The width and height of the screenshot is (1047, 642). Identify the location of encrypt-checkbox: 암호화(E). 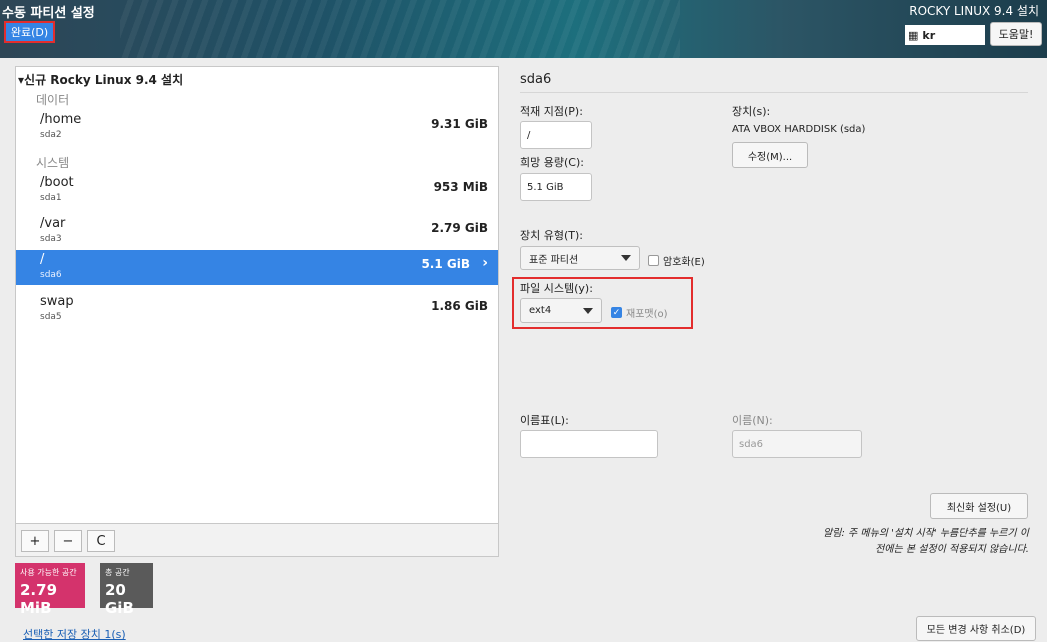
(676, 260).